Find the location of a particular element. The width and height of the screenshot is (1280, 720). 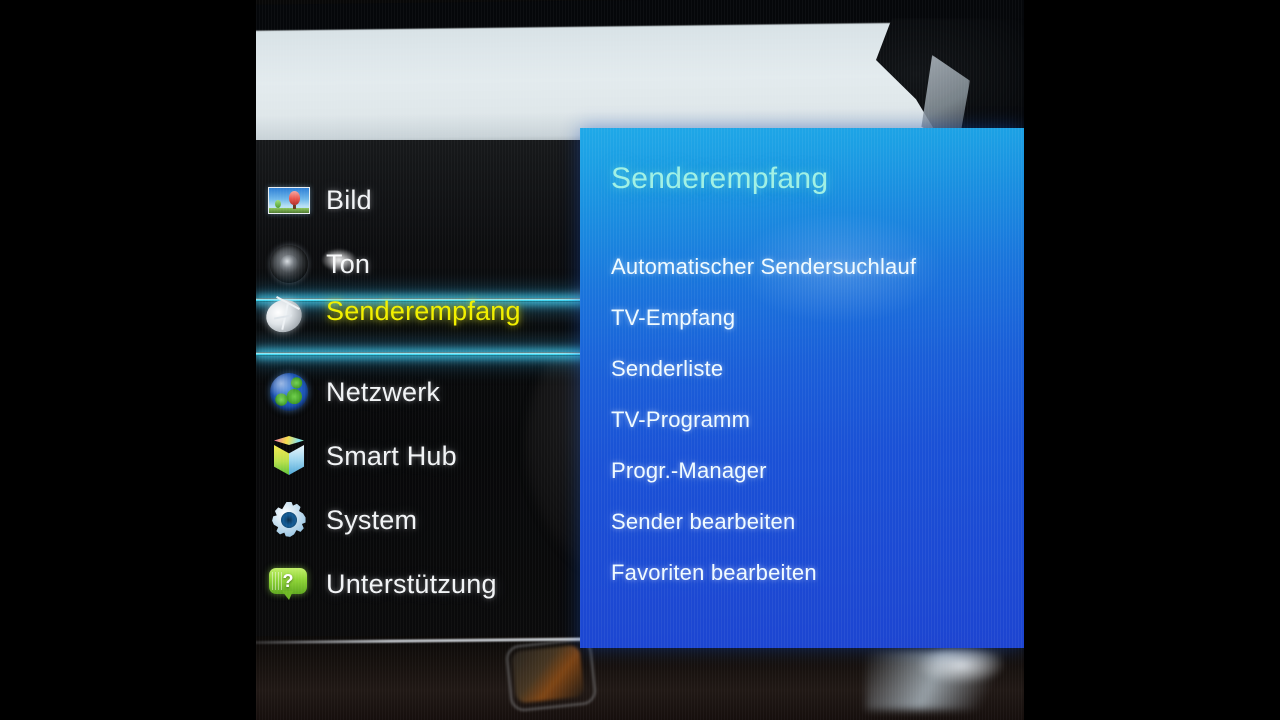

menu-item-label: Senderempfang is located at coordinates (423, 311).